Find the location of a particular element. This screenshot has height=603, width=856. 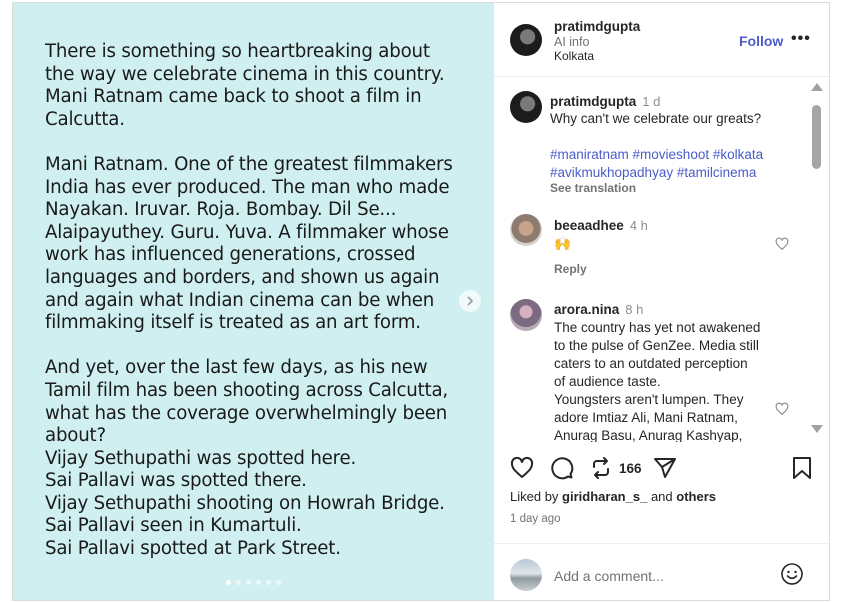

post-line: work has influenced generations, crossed is located at coordinates (230, 255).